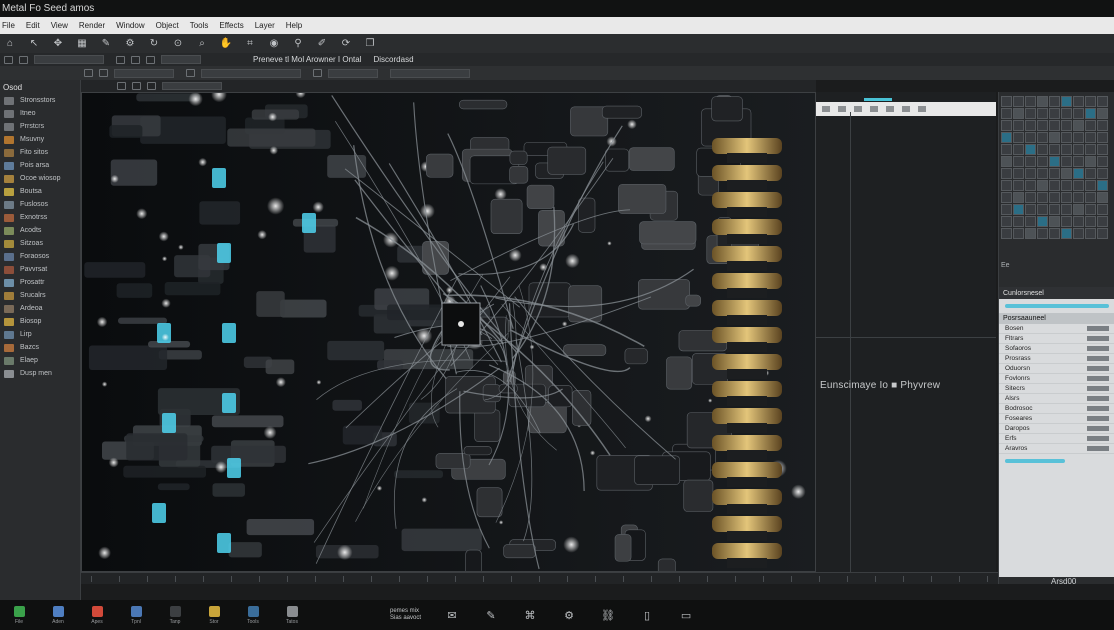  What do you see at coordinates (154, 44) in the screenshot?
I see `rotate-icon: ↻` at bounding box center [154, 44].